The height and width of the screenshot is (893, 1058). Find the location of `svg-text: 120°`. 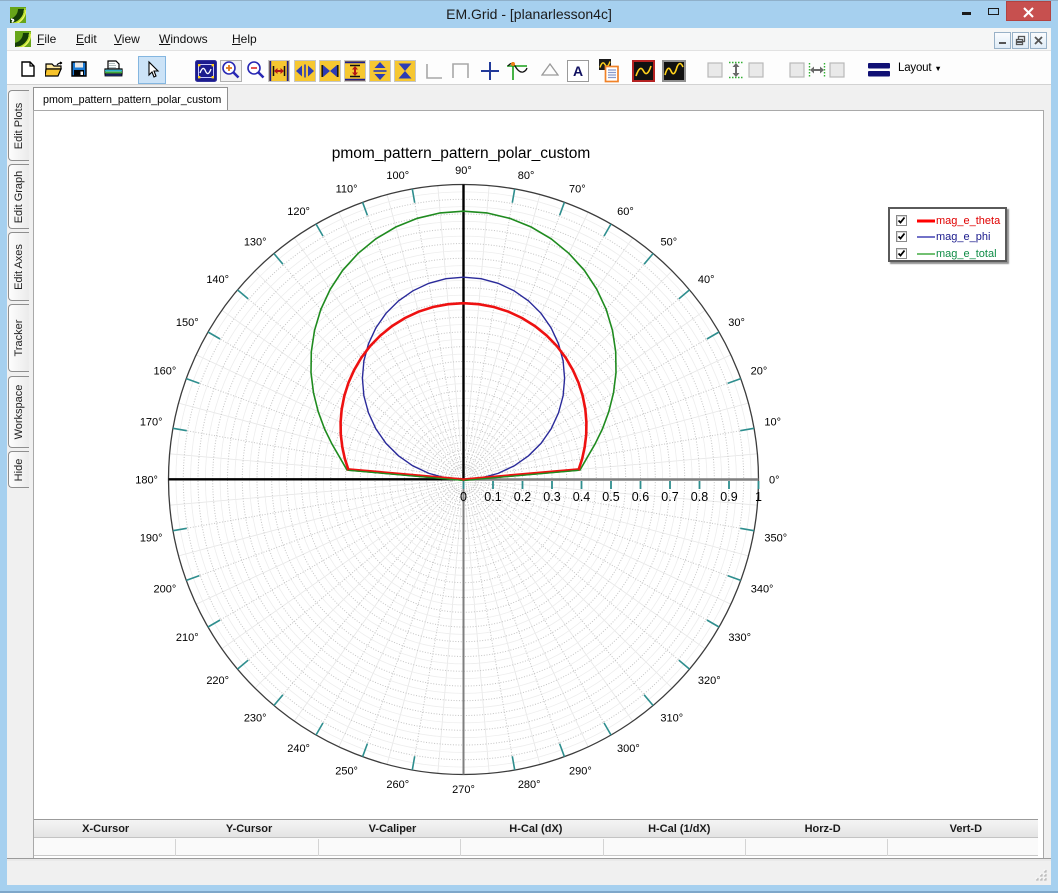

svg-text: 120° is located at coordinates (298, 212).